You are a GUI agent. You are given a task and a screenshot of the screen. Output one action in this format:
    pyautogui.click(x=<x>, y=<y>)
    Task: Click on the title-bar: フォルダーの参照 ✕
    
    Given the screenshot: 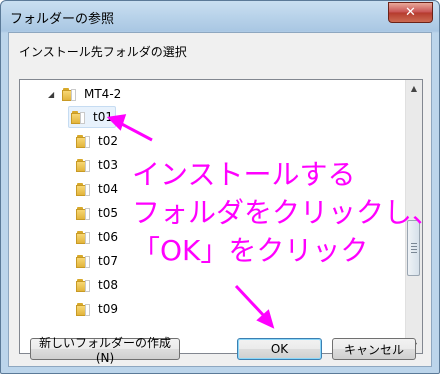 What is the action you would take?
    pyautogui.click(x=220, y=17)
    